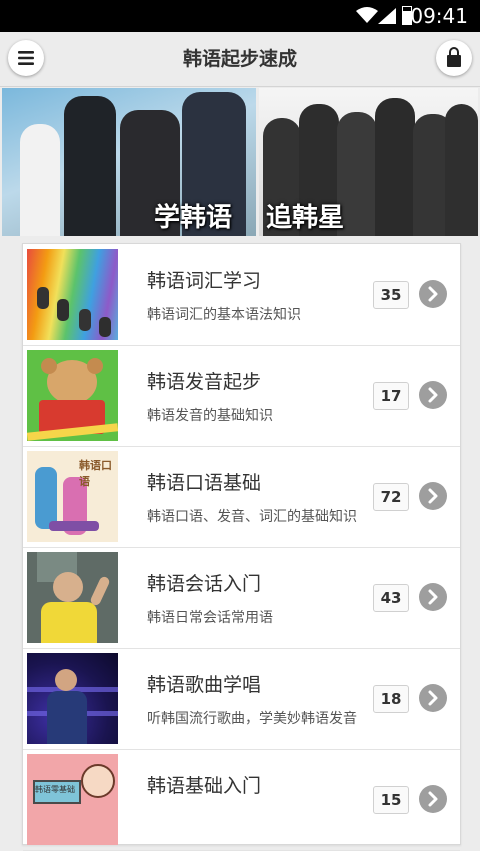 This screenshot has height=851, width=480. Describe the element at coordinates (95, 473) in the screenshot. I see `thumbnail-caption: 韩语口语` at that location.